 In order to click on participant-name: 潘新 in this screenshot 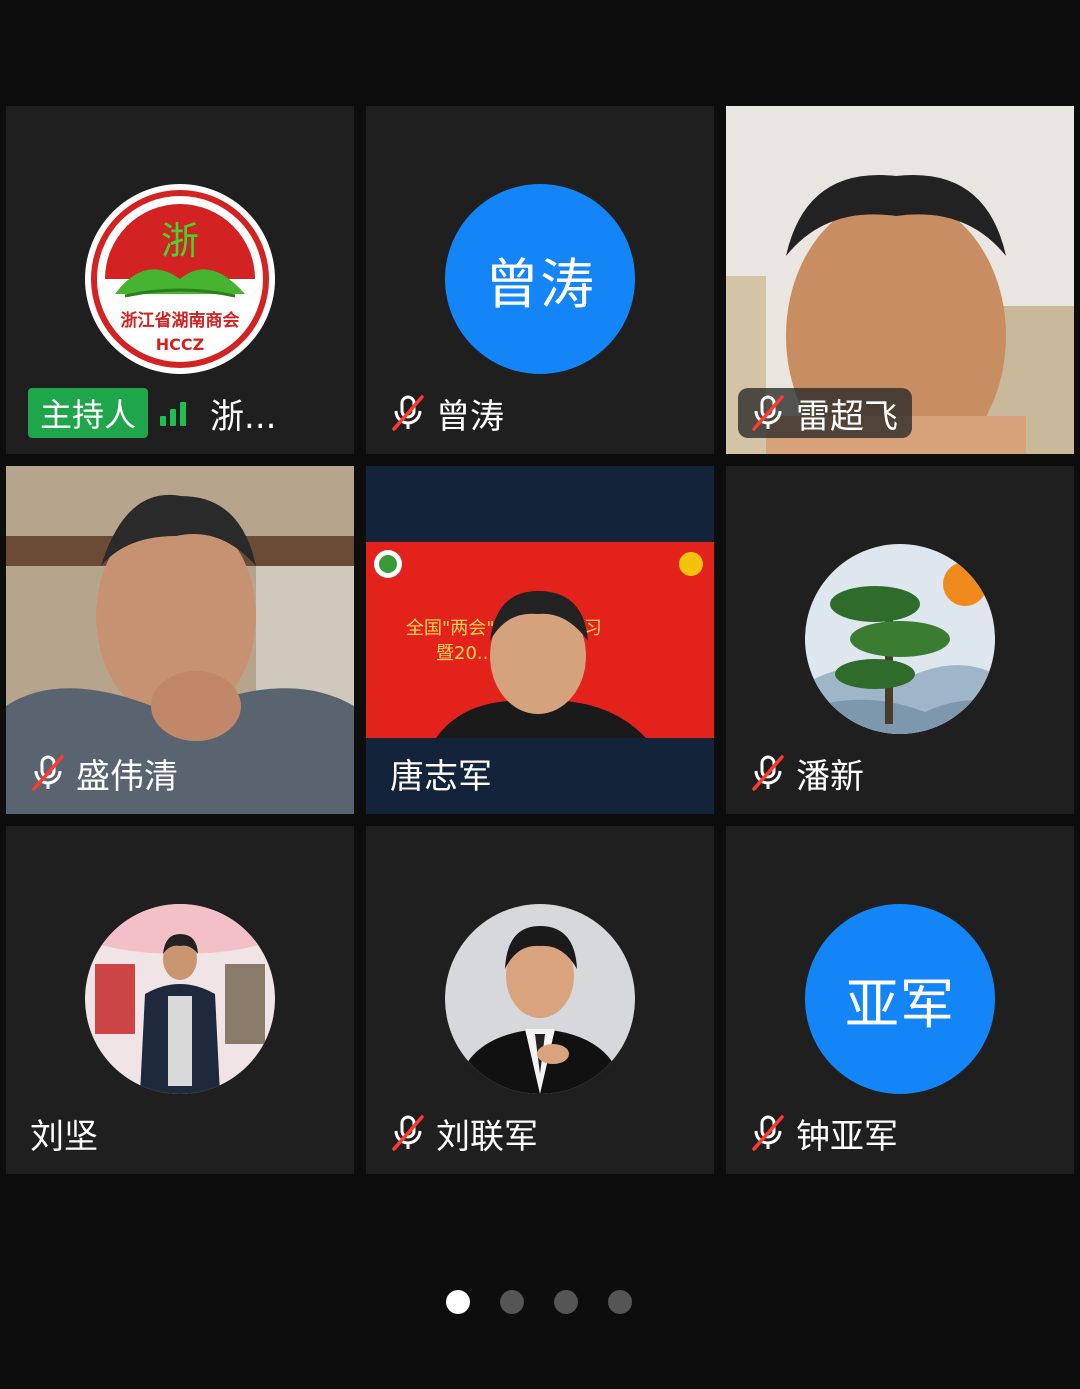, I will do `click(830, 776)`.